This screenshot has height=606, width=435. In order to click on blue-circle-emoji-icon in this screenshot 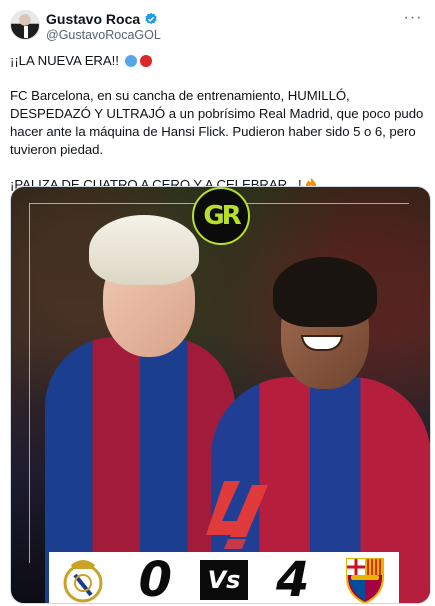, I will do `click(130, 61)`.